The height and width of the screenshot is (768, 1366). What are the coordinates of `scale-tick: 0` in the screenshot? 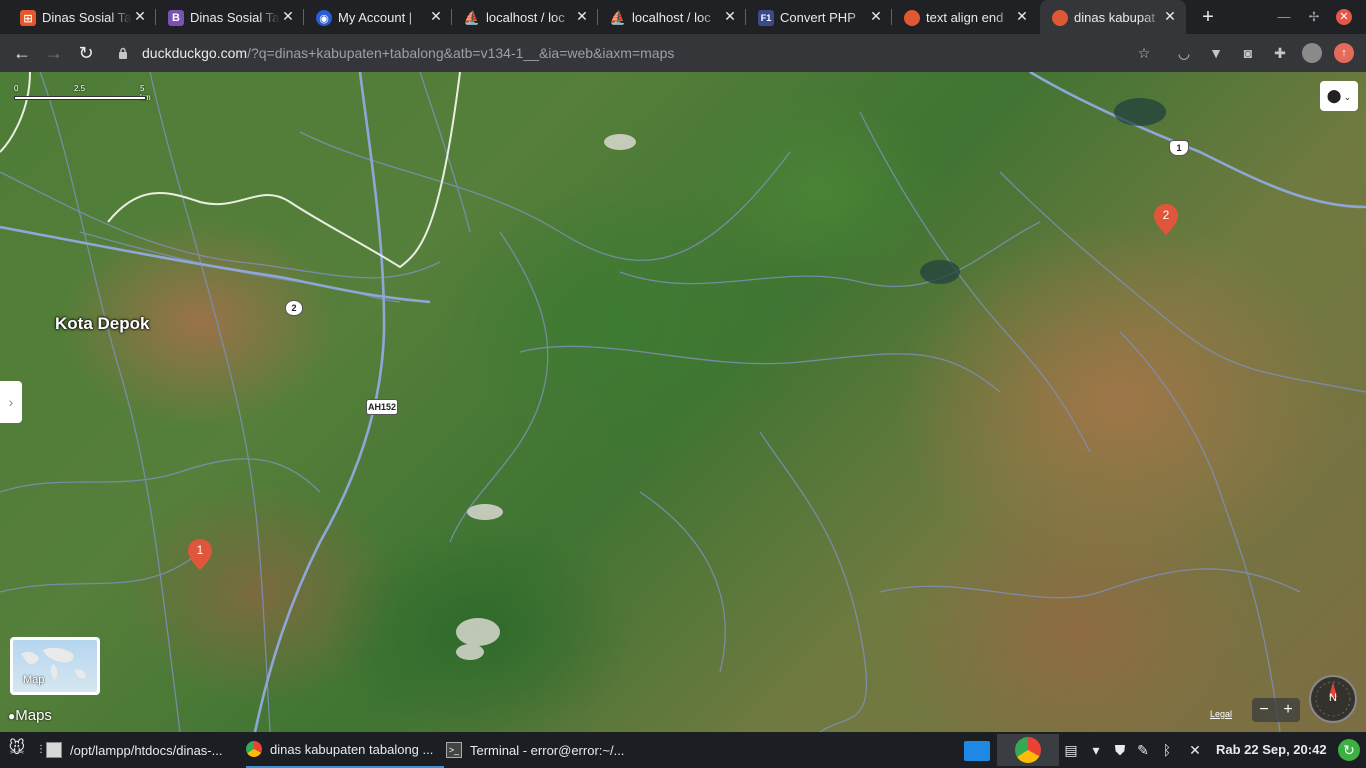 It's located at (16, 88).